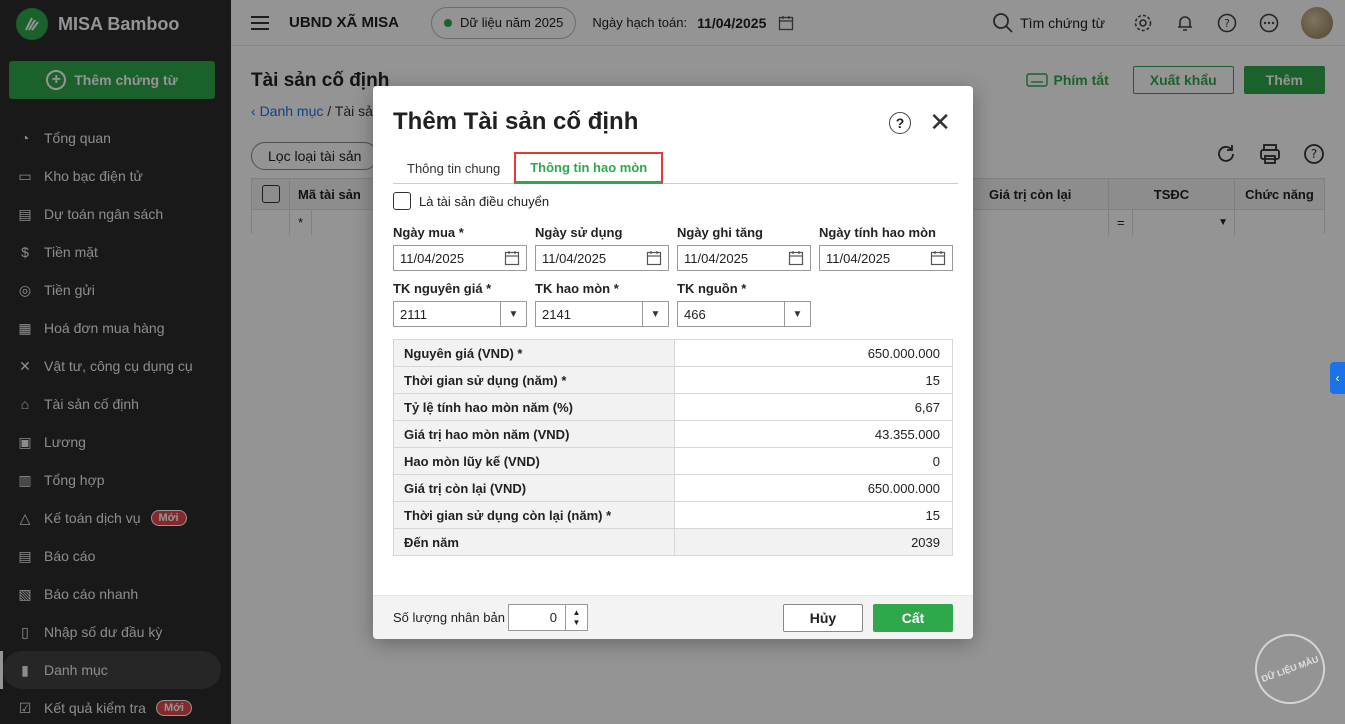  What do you see at coordinates (534, 434) in the screenshot?
I see `row-label: Giá trị hao mòn năm (VND)` at bounding box center [534, 434].